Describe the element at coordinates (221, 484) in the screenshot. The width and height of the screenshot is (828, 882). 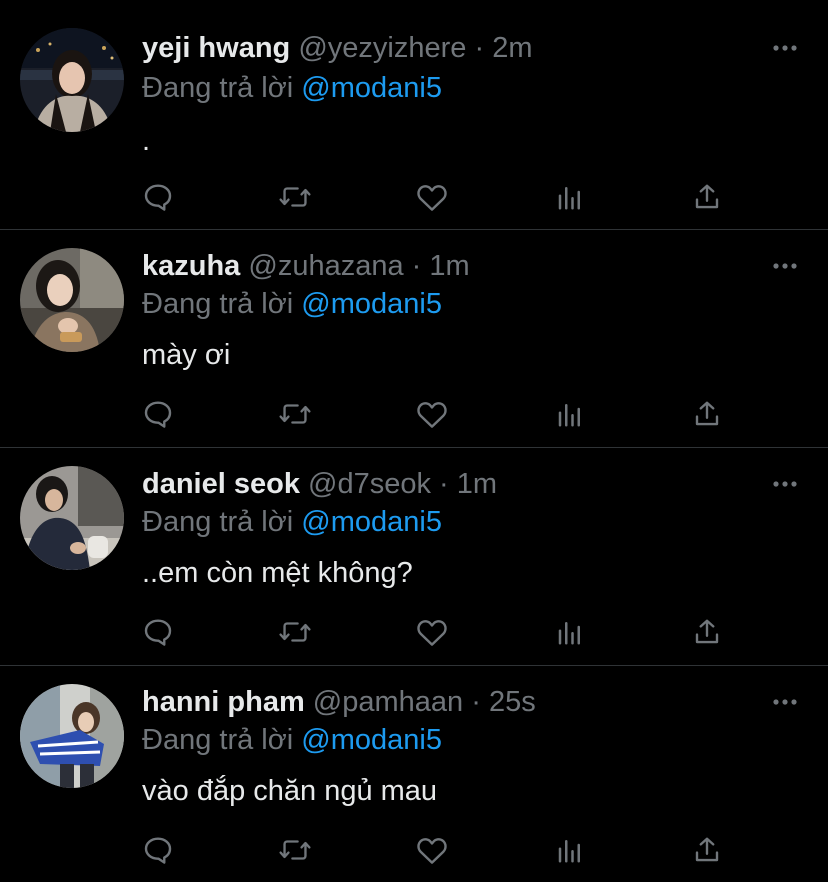
I see `display-name: daniel seok` at that location.